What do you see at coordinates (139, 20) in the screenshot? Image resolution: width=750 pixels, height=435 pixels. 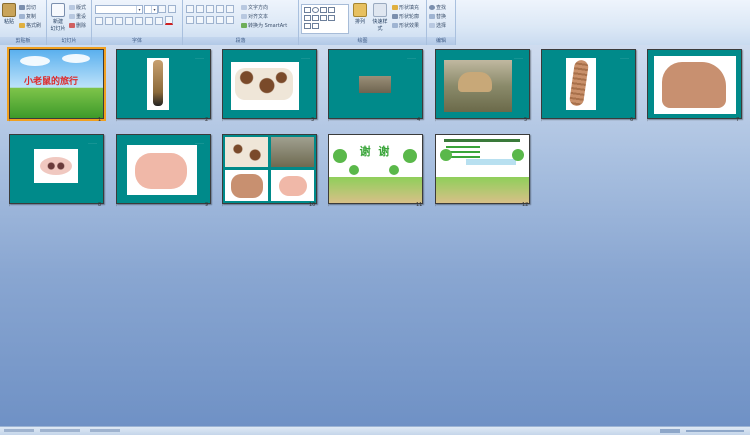 I see `shadow-icon` at bounding box center [139, 20].